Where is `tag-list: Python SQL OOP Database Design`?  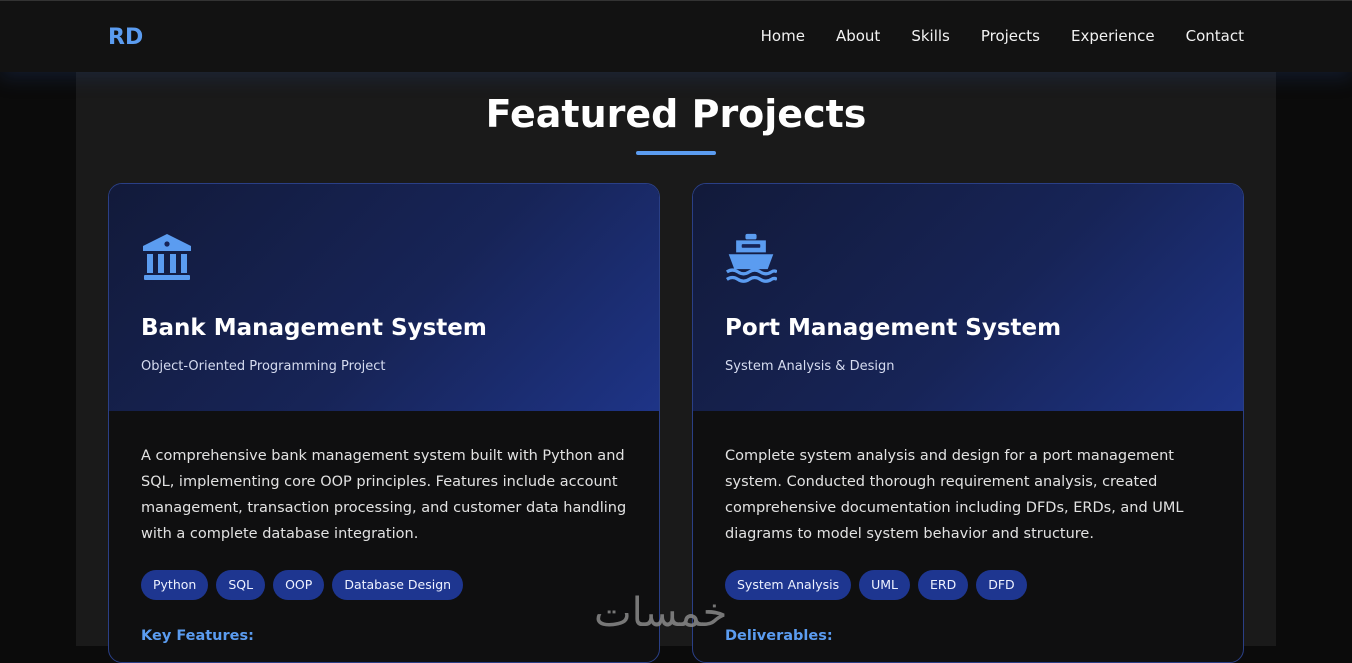
tag-list: Python SQL OOP Database Design is located at coordinates (302, 585).